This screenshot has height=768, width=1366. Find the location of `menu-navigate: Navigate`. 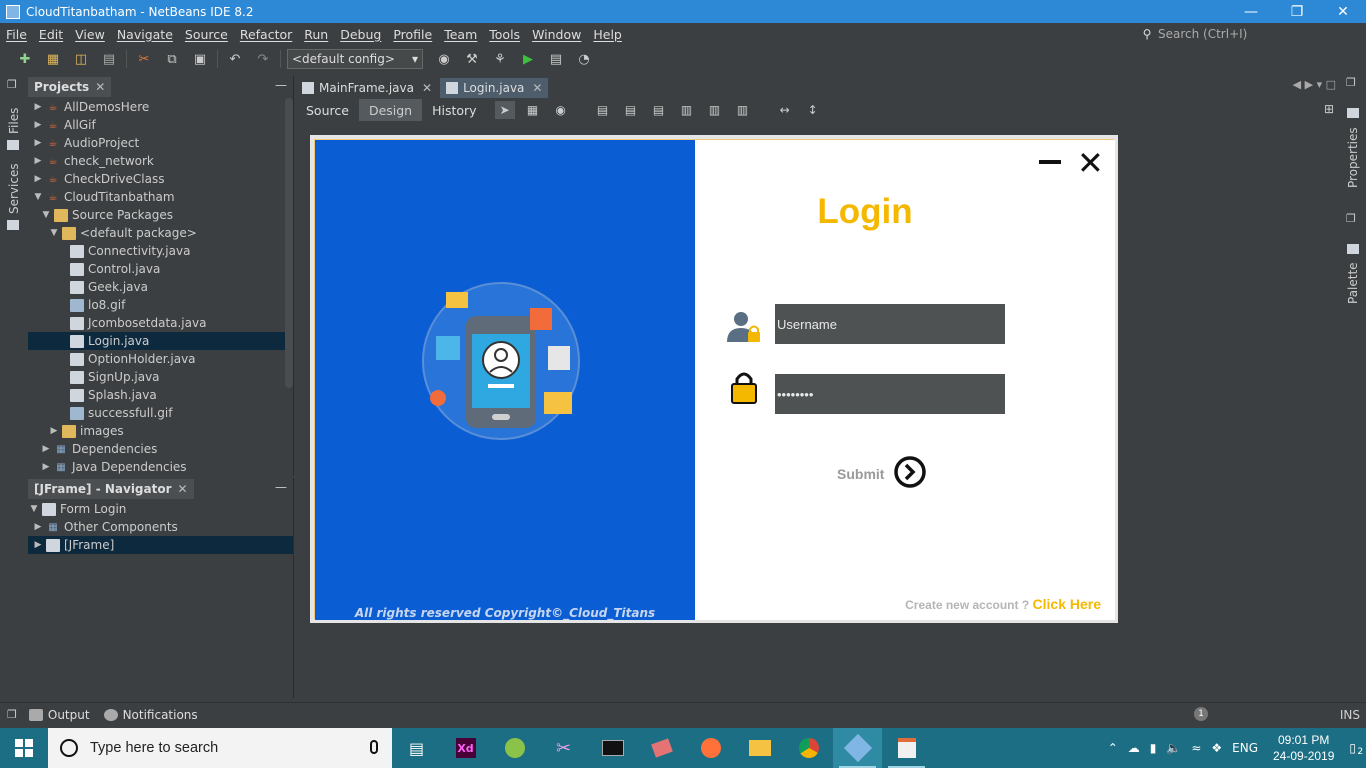

menu-navigate: Navigate is located at coordinates (145, 34).